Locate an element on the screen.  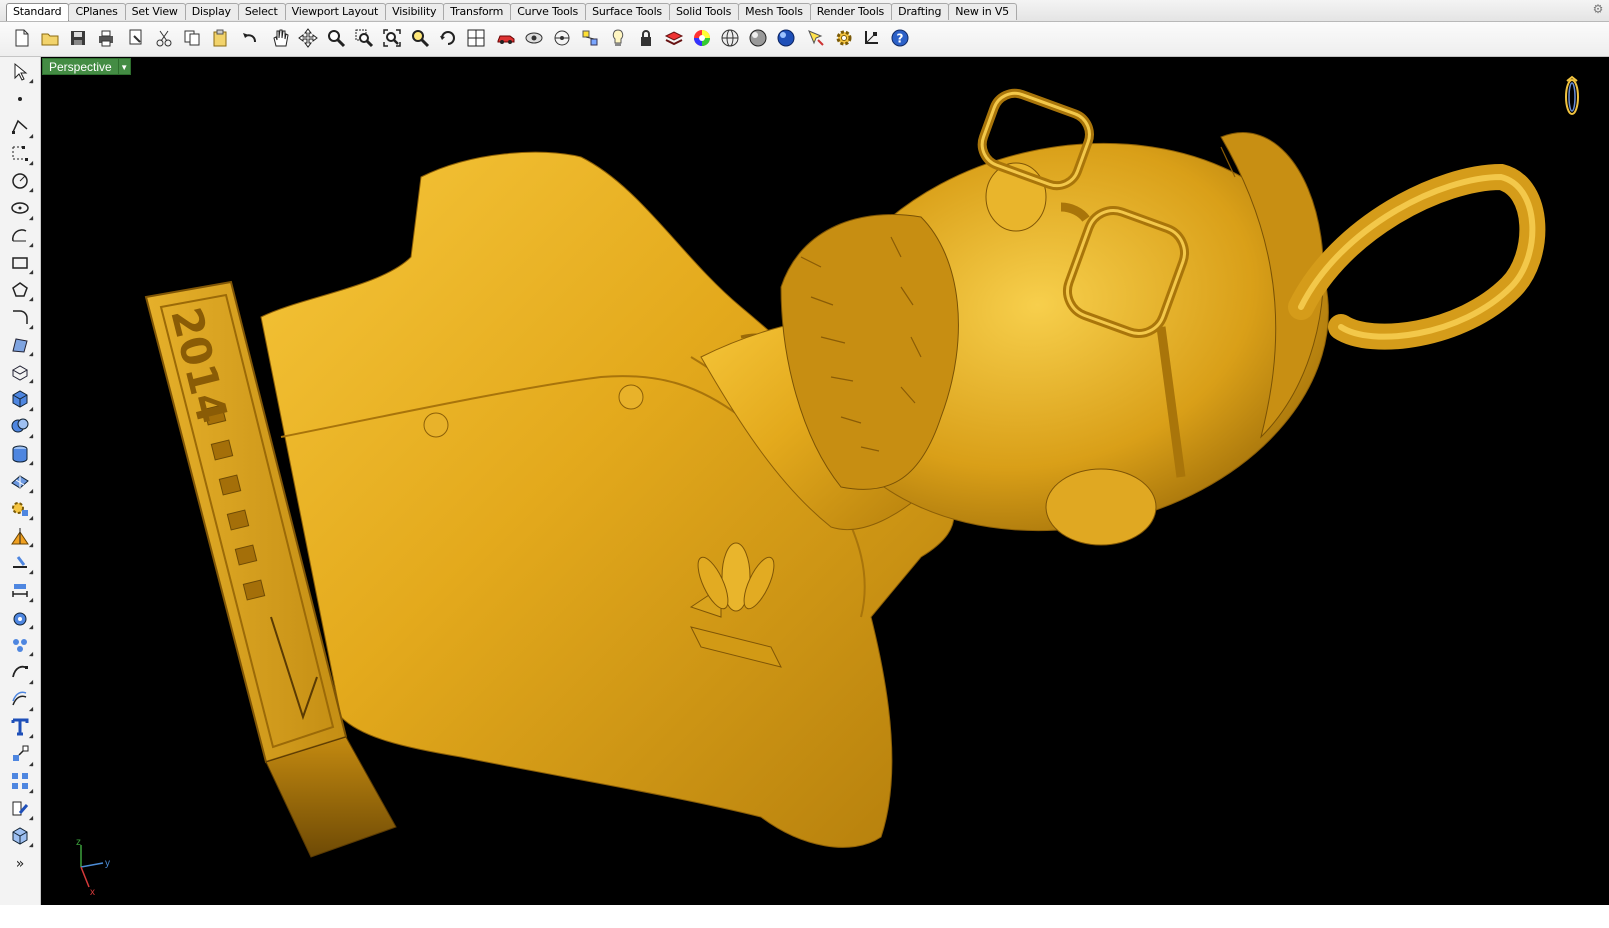
standard-toolbar: ? is located at coordinates (804, 39).